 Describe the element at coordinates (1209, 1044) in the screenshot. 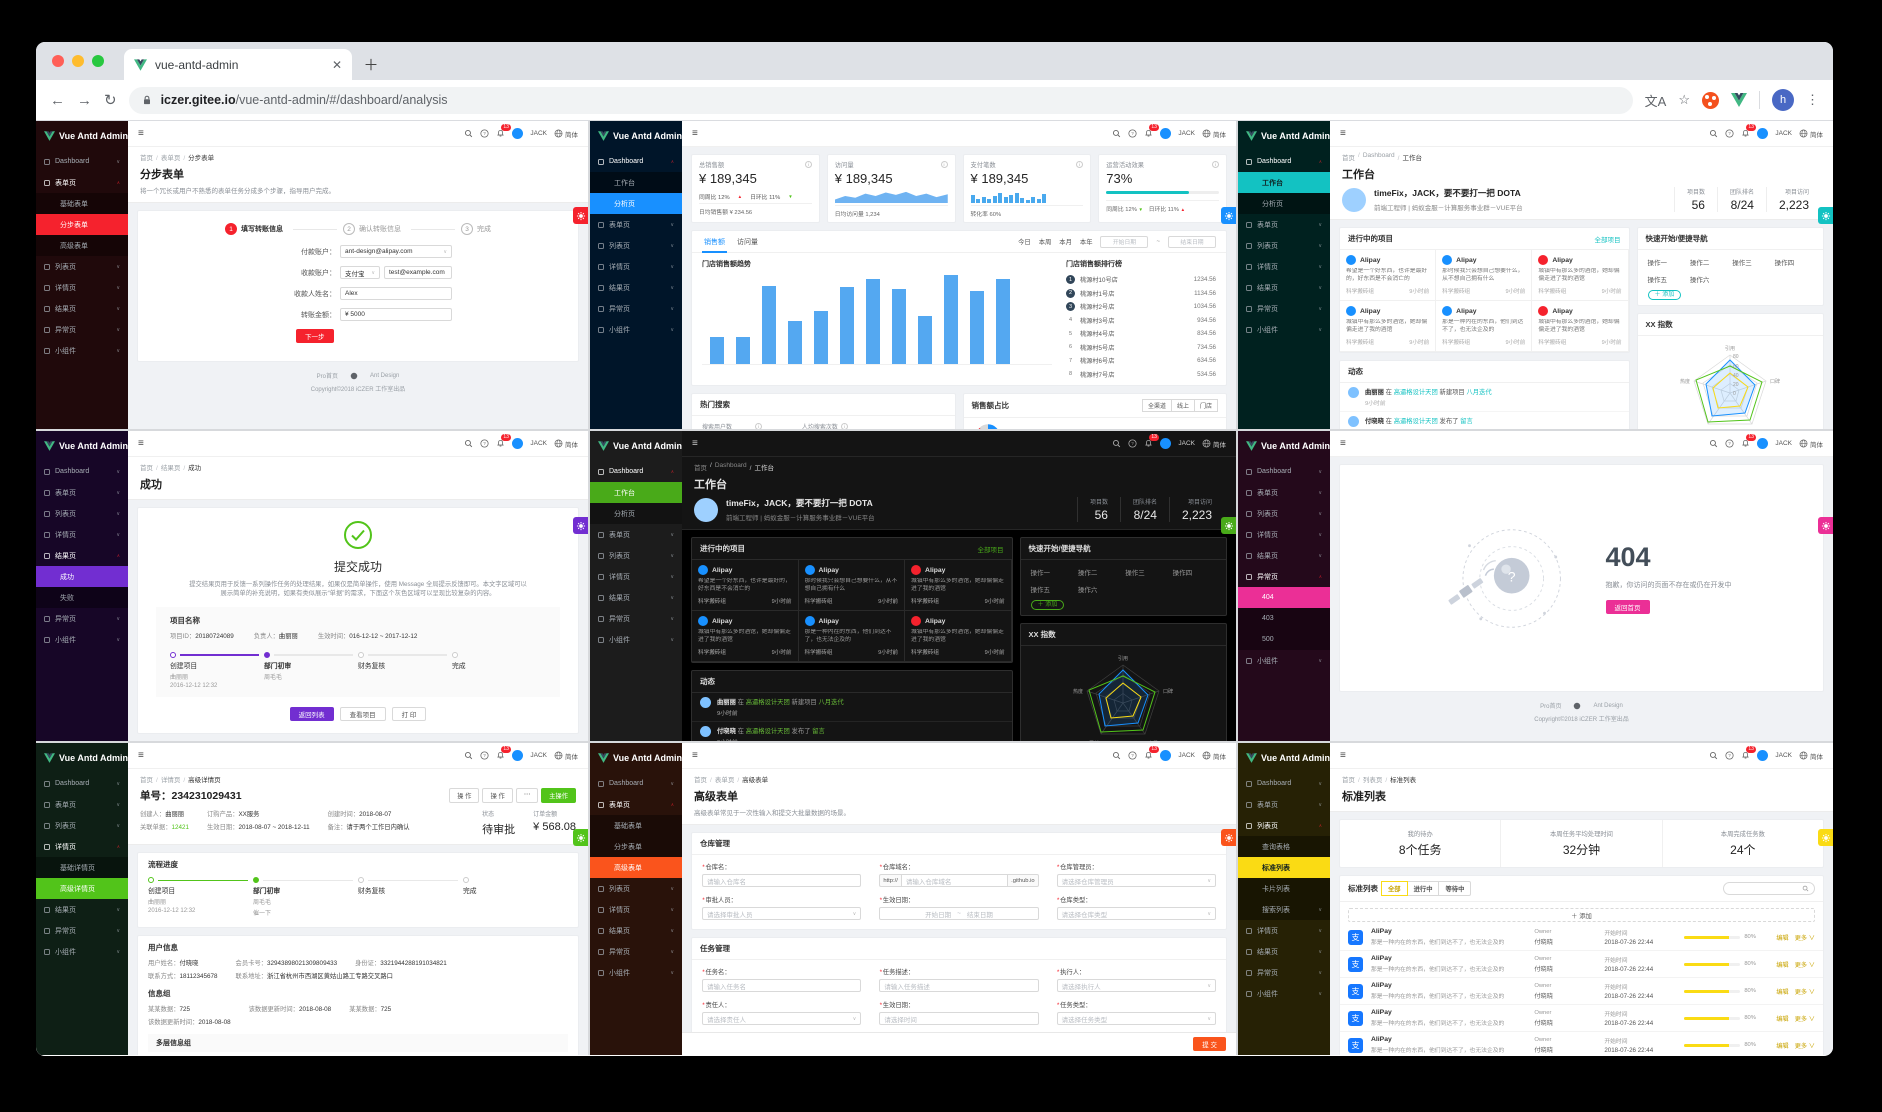

I see `submit-button: 提 交` at that location.